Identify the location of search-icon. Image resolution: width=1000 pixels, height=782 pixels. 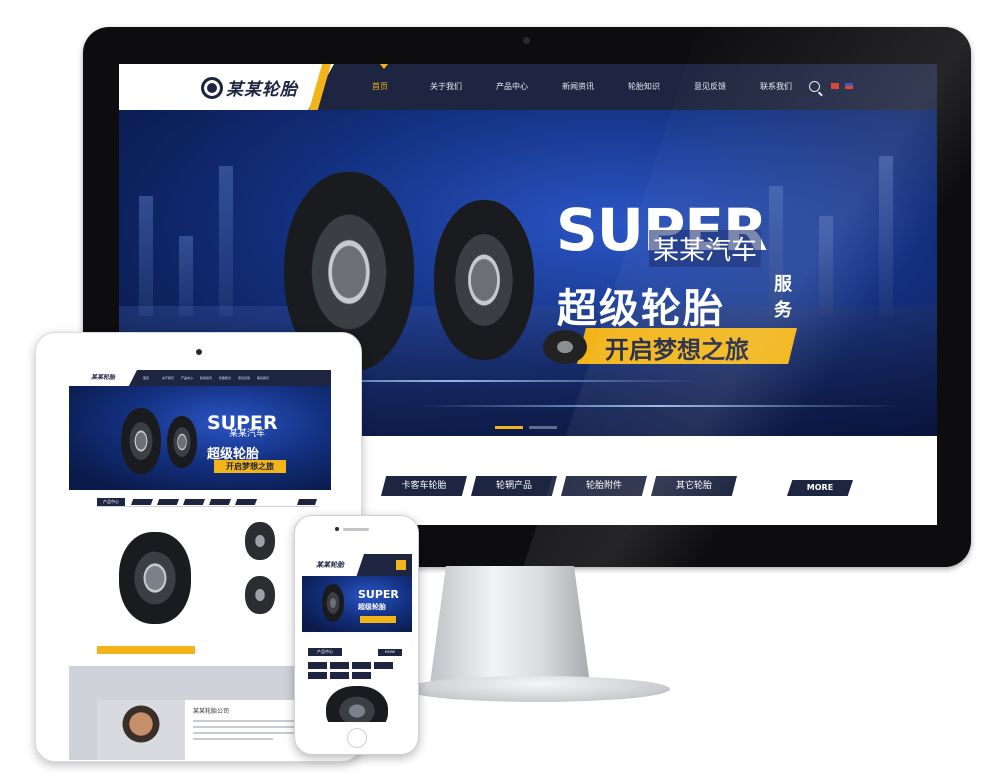
(814, 86).